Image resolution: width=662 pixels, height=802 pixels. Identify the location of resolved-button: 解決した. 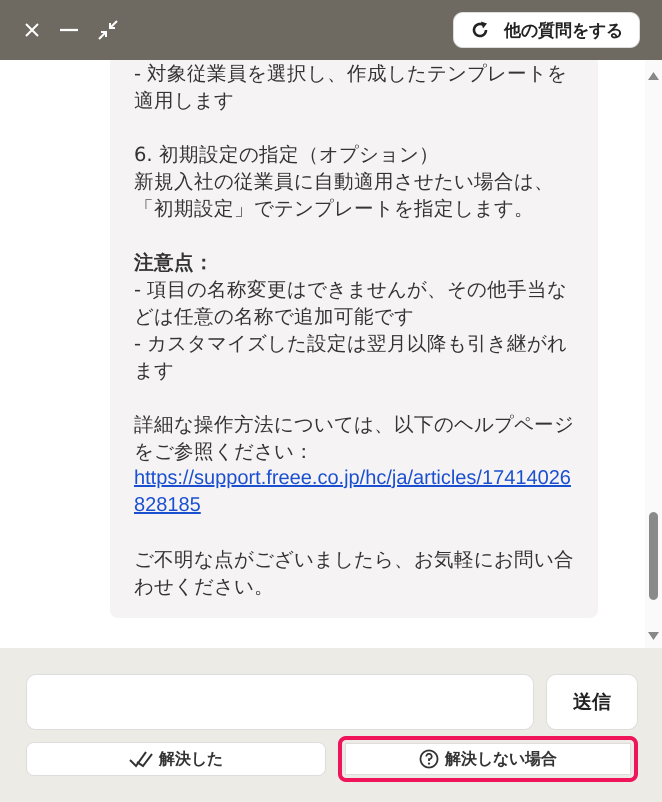
(176, 759).